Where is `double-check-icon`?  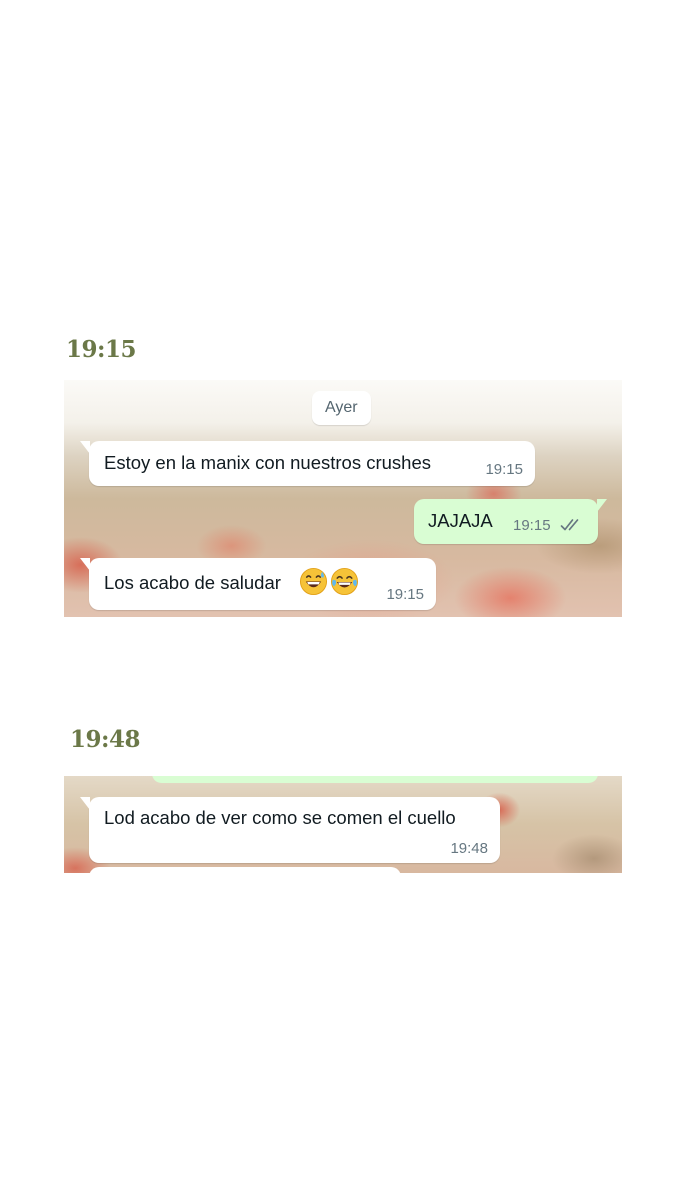
double-check-icon is located at coordinates (569, 525).